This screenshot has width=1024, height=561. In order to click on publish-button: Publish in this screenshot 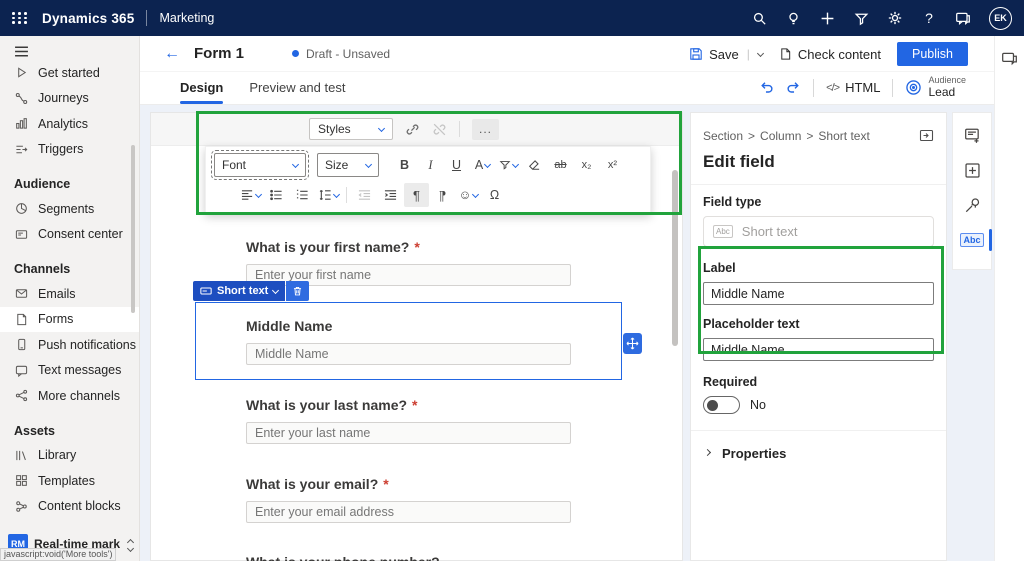, I will do `click(932, 54)`.